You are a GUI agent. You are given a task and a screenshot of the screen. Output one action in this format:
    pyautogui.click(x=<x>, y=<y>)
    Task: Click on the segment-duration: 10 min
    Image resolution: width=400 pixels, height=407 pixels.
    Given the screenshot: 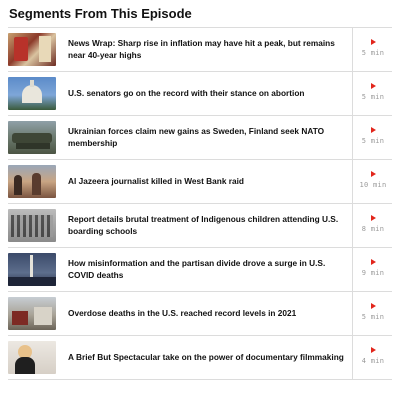 What is the action you would take?
    pyautogui.click(x=373, y=185)
    